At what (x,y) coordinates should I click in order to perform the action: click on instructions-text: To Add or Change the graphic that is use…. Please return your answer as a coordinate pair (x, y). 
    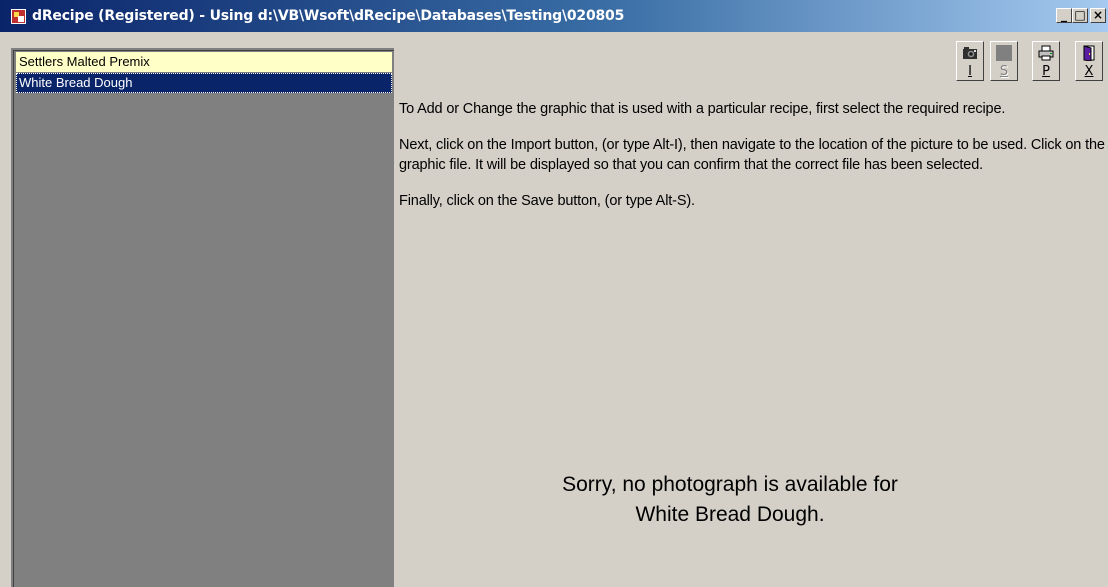
    Looking at the image, I should click on (752, 163).